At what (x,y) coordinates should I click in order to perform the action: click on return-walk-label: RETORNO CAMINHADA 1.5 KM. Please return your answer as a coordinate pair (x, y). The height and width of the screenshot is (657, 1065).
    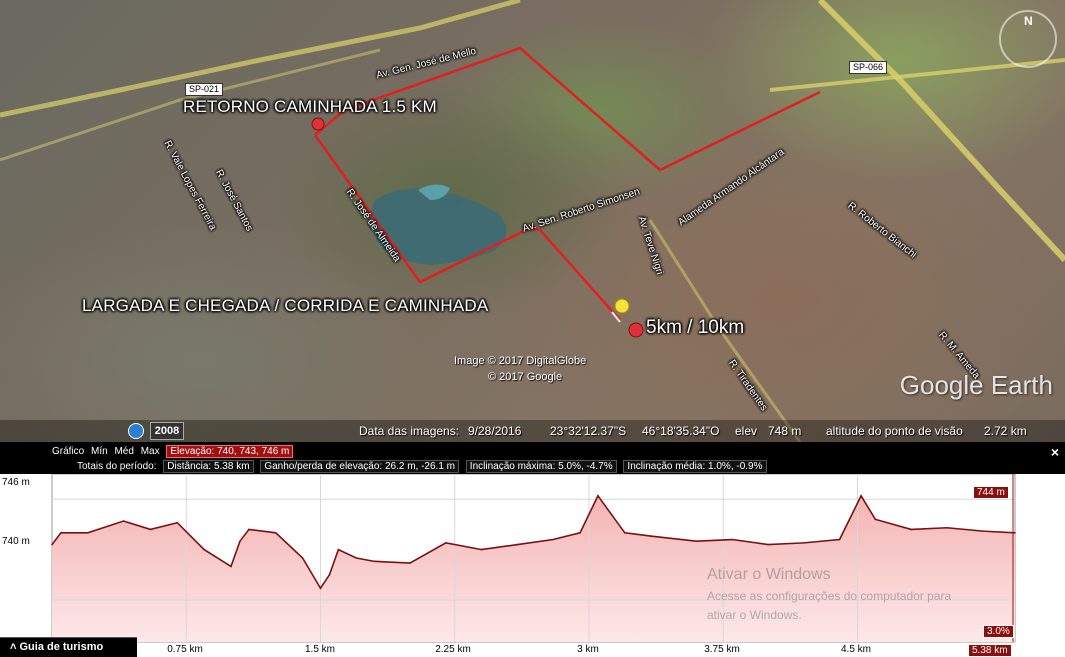
    Looking at the image, I should click on (310, 106).